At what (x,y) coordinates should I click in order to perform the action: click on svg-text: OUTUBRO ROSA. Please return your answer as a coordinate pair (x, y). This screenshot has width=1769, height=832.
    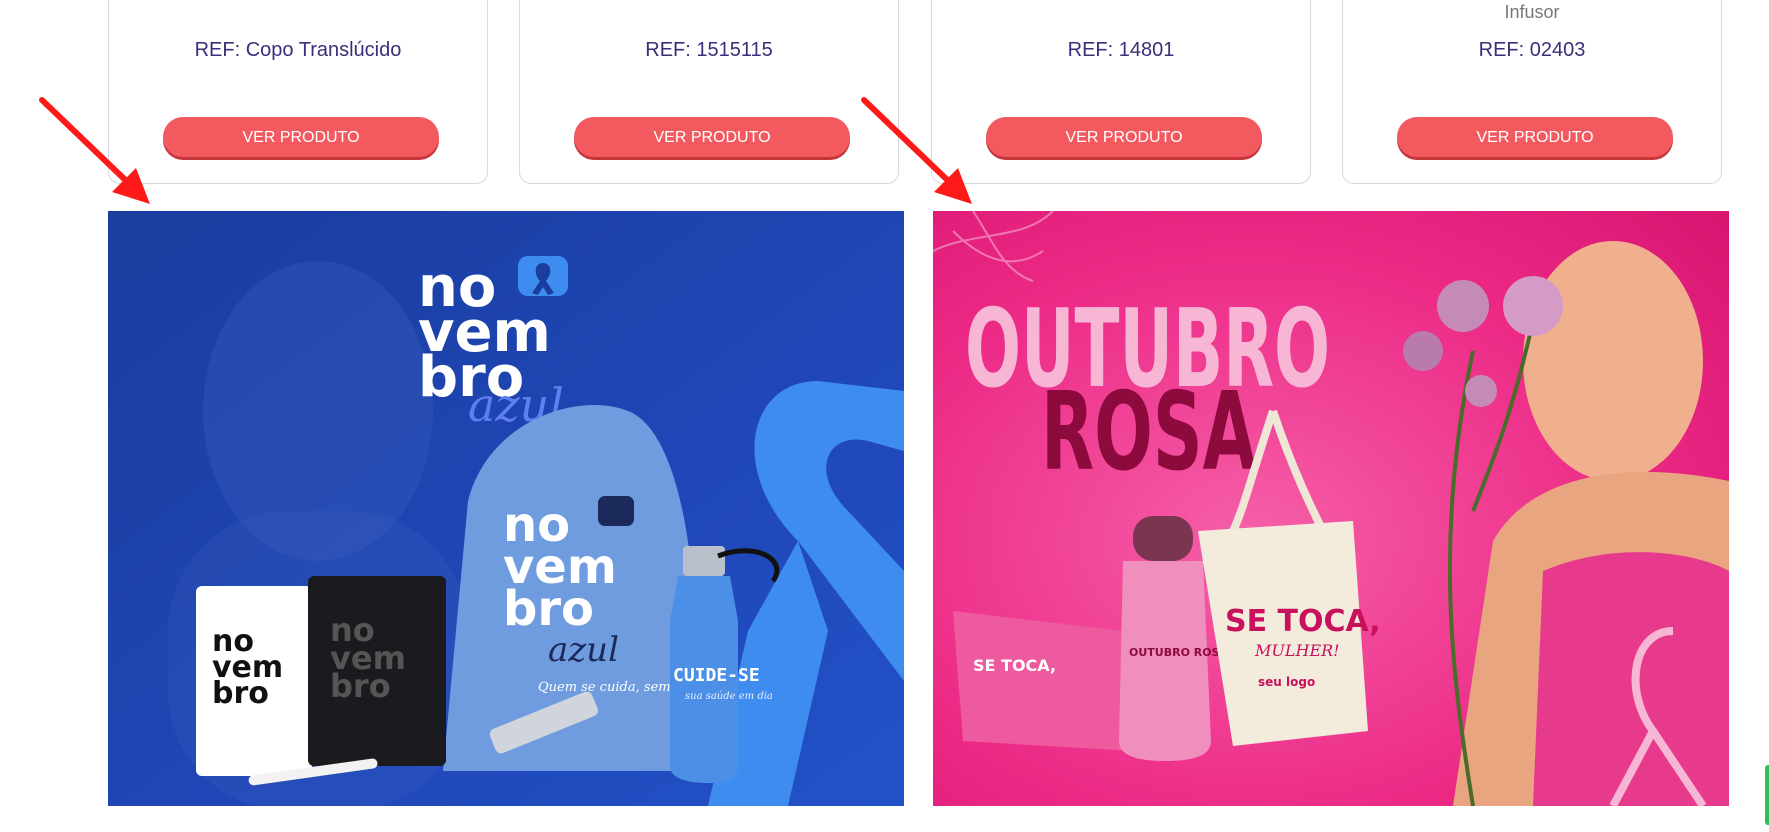
    Looking at the image, I should click on (1178, 652).